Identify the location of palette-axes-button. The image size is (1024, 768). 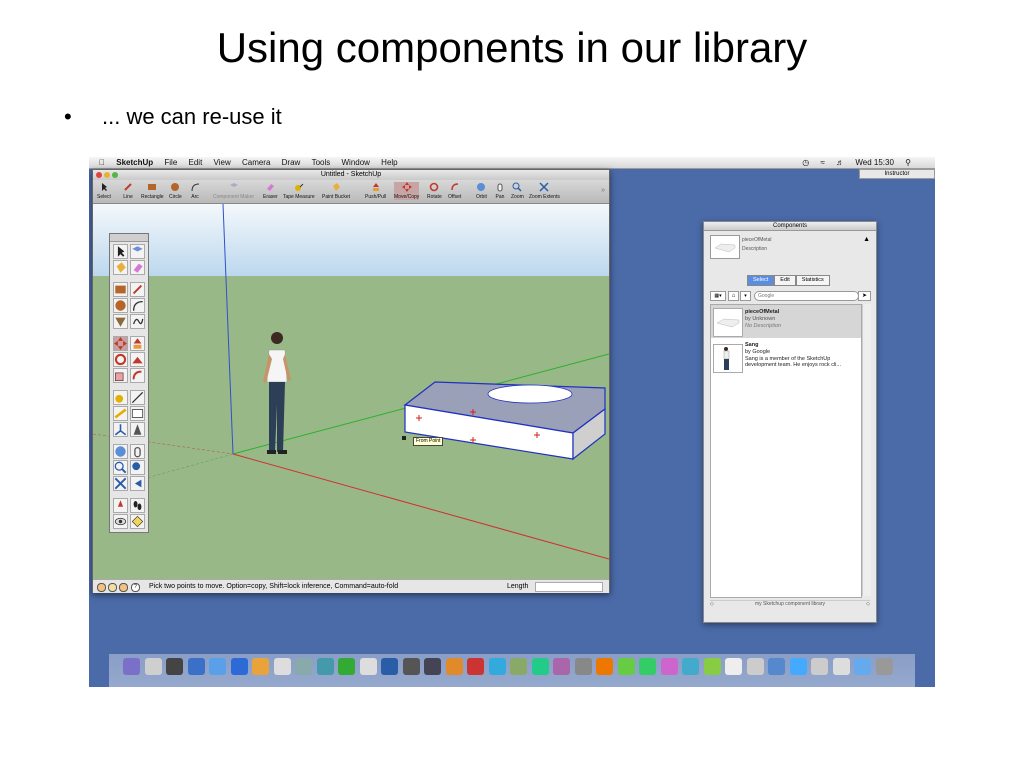
(120, 429).